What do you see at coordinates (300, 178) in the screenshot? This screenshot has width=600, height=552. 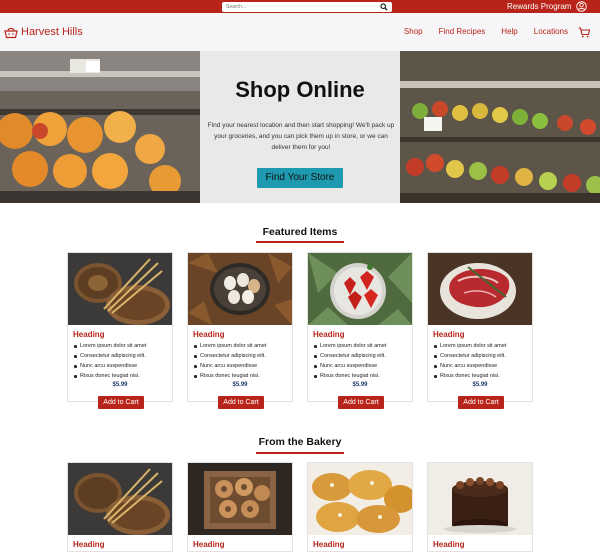 I see `find-your-store-button: Find Your Store` at bounding box center [300, 178].